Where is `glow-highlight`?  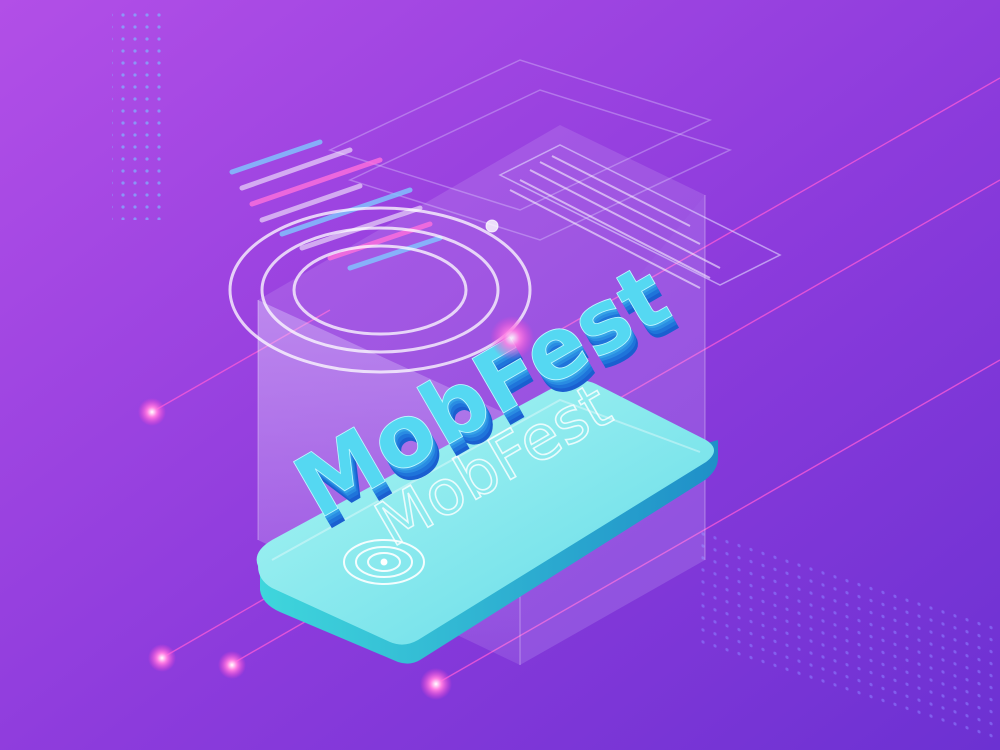 glow-highlight is located at coordinates (512, 338).